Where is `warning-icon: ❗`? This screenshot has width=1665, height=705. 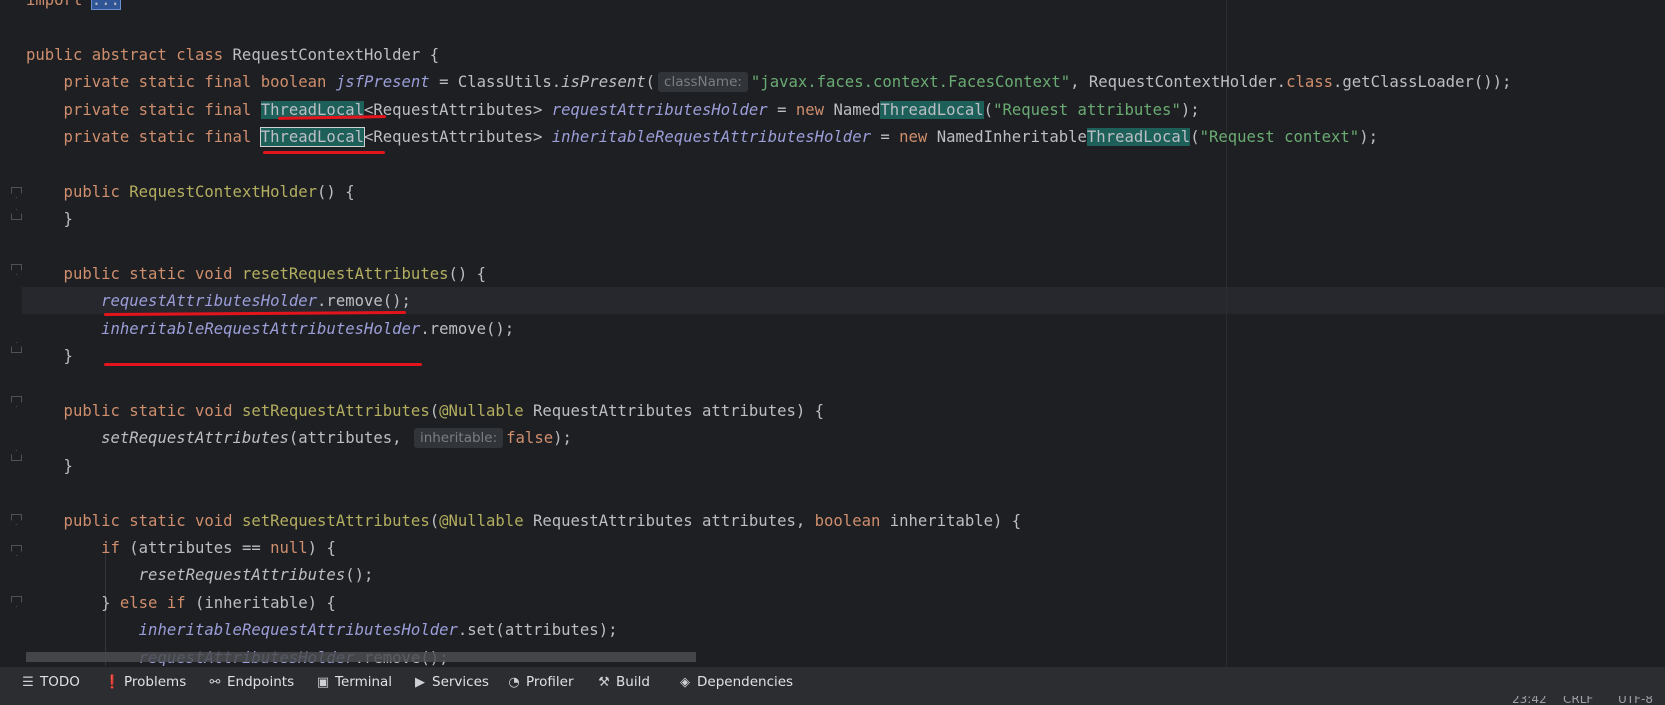 warning-icon: ❗ is located at coordinates (112, 682).